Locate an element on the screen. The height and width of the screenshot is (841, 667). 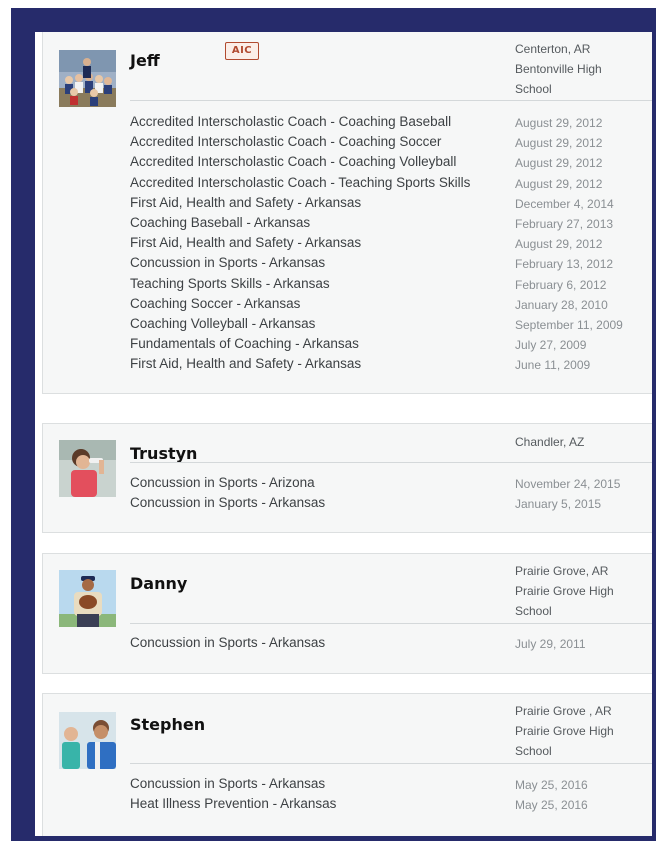
credential-date: February 27, 2013 is located at coordinates (564, 223).